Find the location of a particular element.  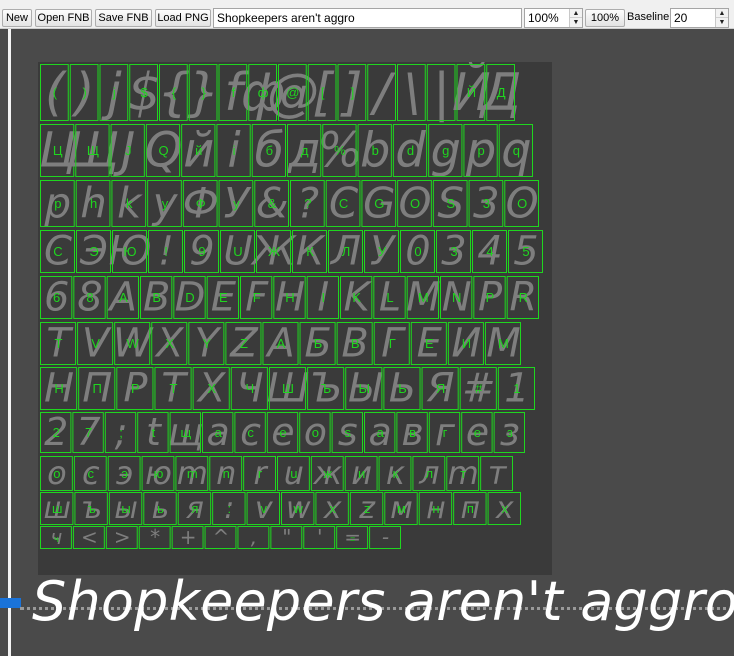

glyph-cell: вв is located at coordinates (412, 432).